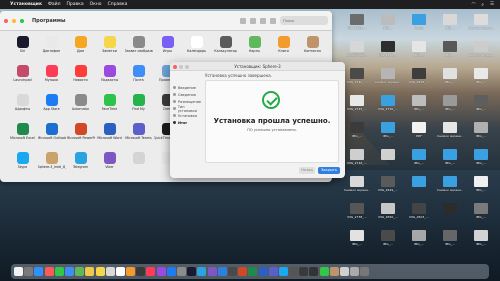 The width and height of the screenshot is (500, 281). I want to click on app-item: Новости, so click(80, 79).